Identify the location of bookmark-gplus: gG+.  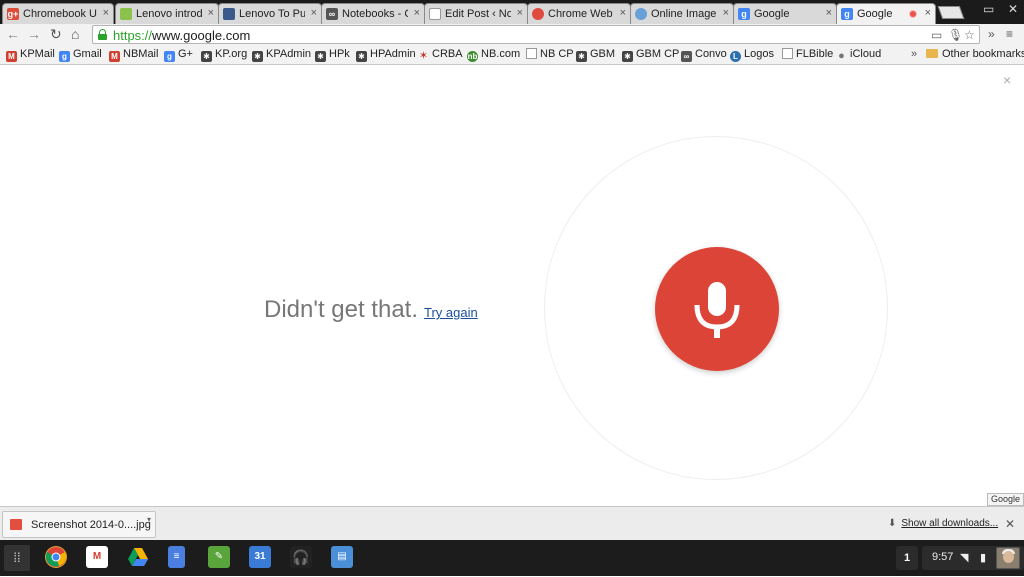
(178, 55).